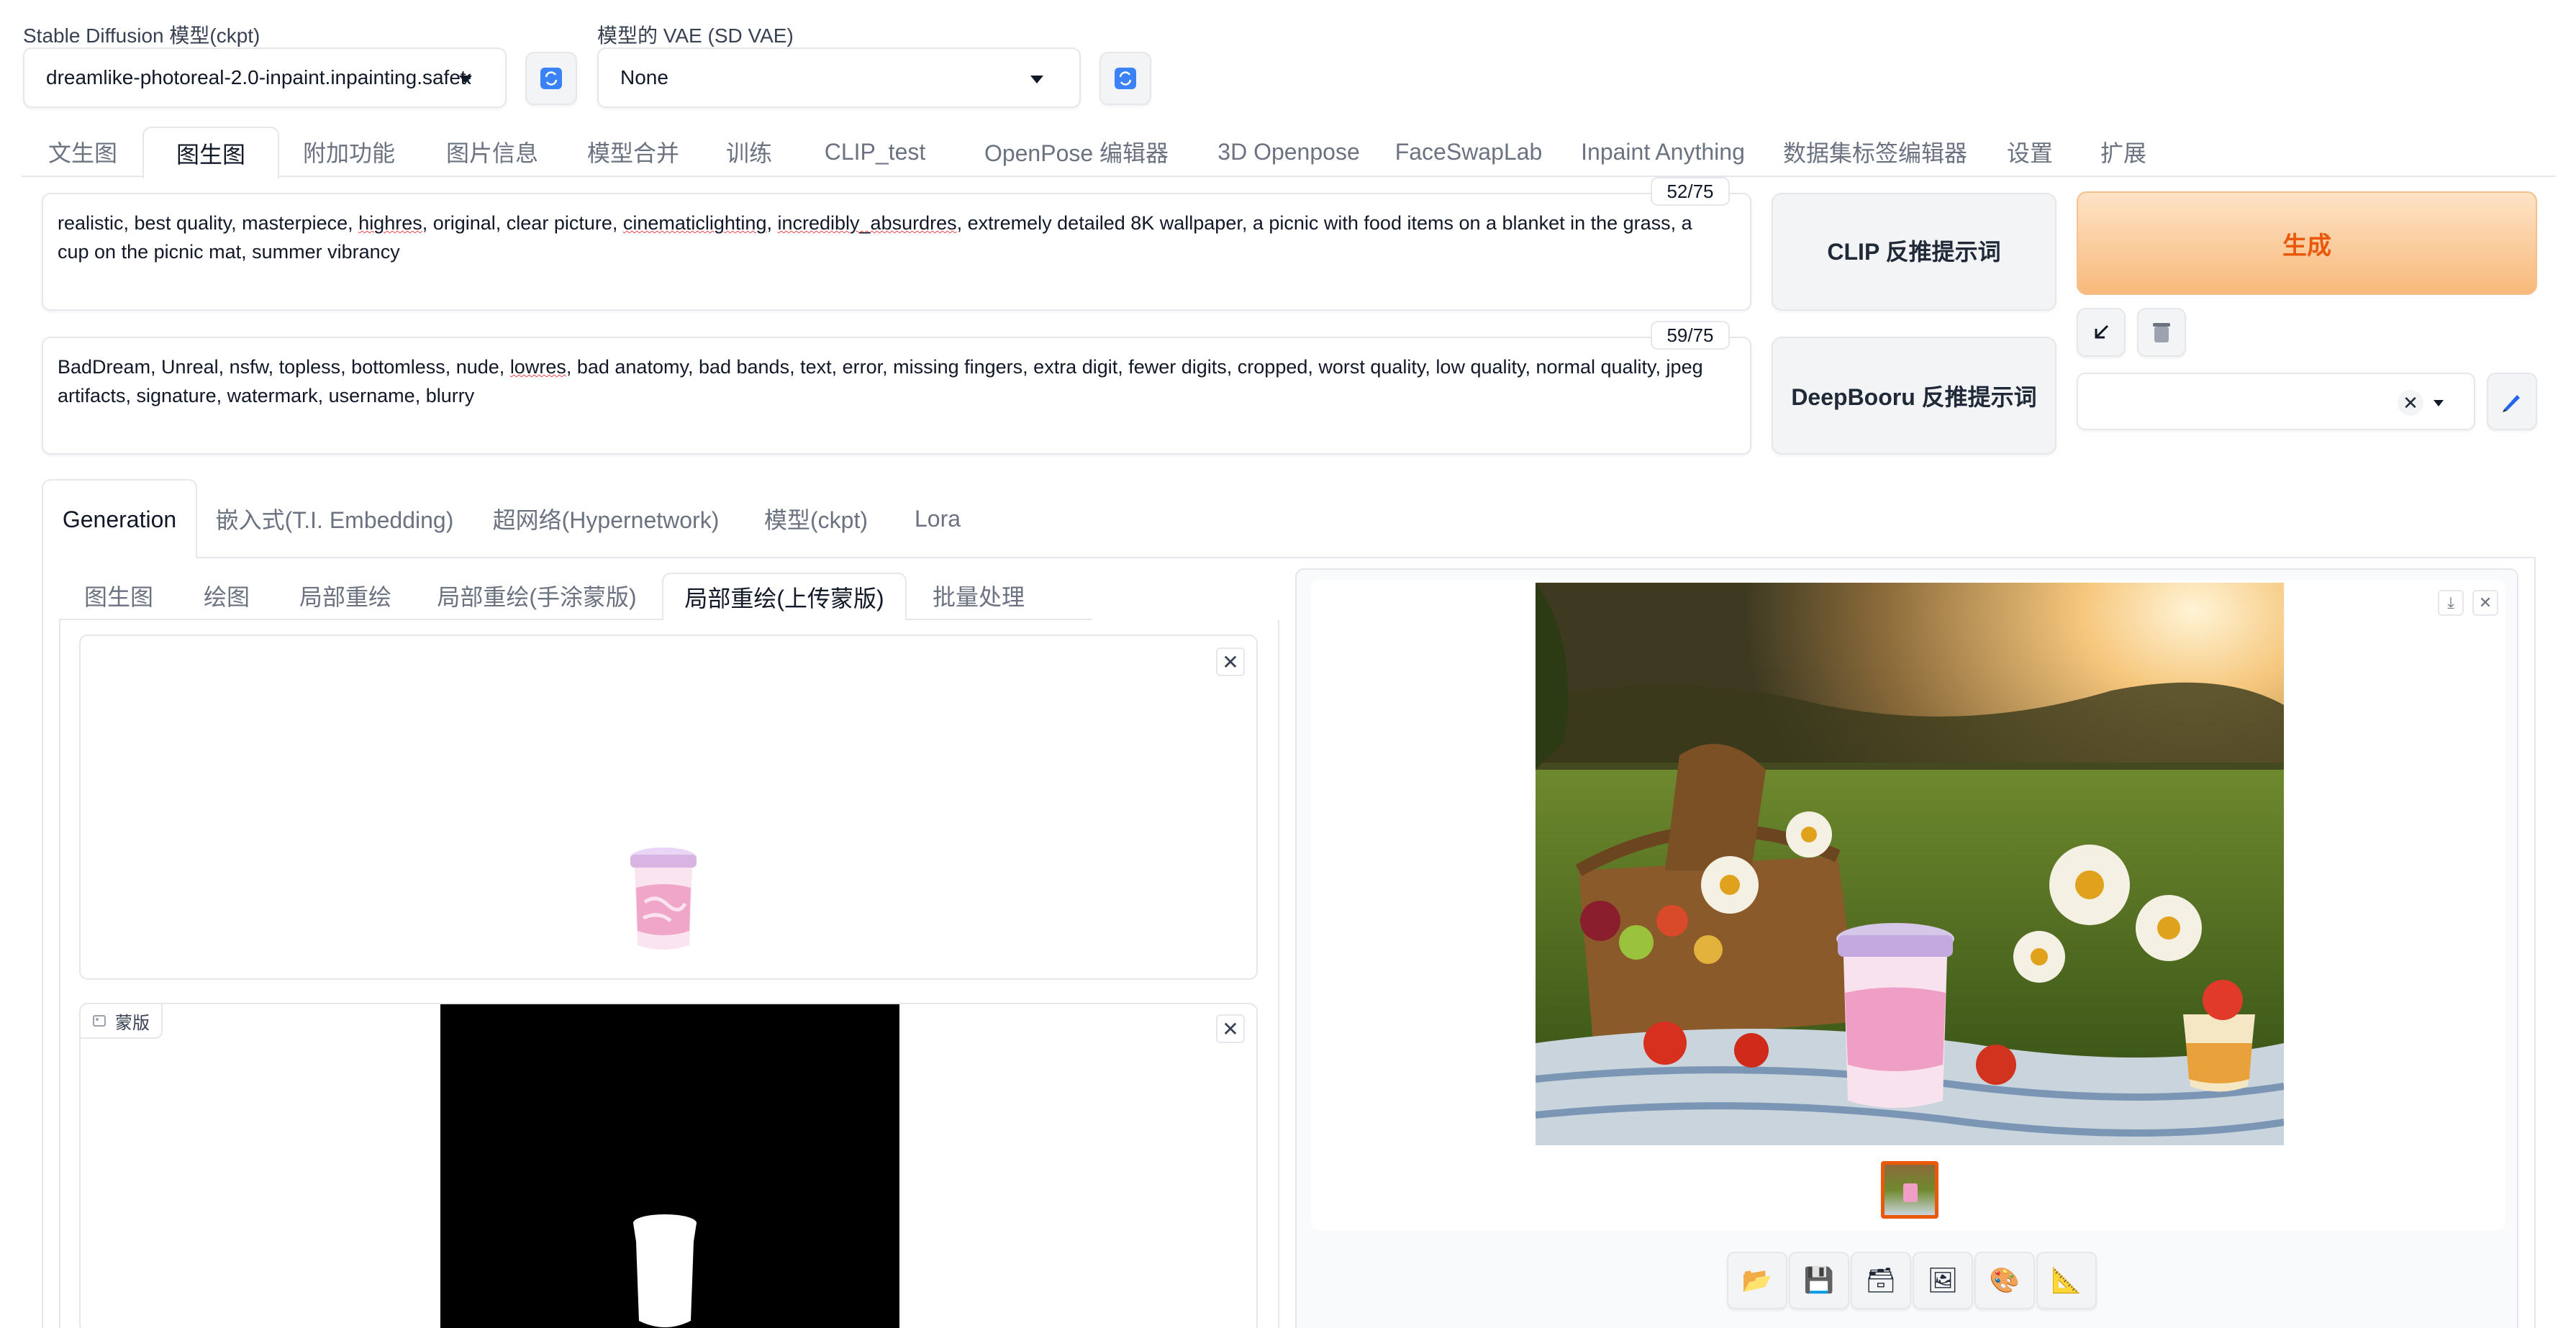  I want to click on prompt-segment: ,, so click(772, 223).